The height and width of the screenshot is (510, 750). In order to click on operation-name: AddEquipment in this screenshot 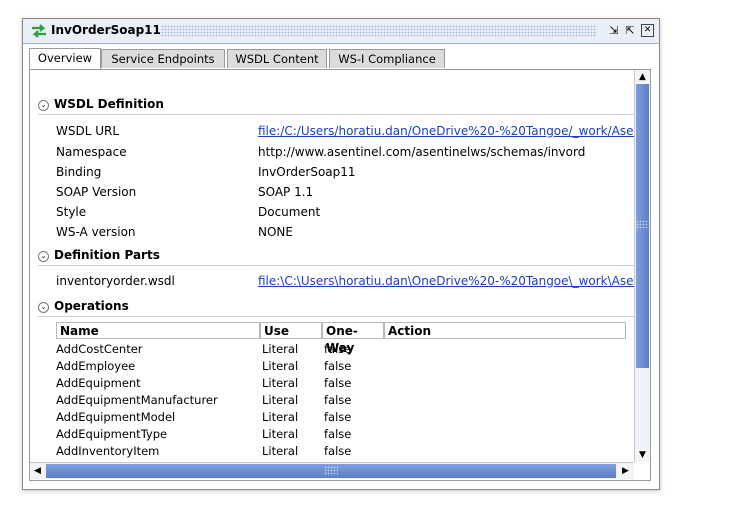, I will do `click(98, 383)`.